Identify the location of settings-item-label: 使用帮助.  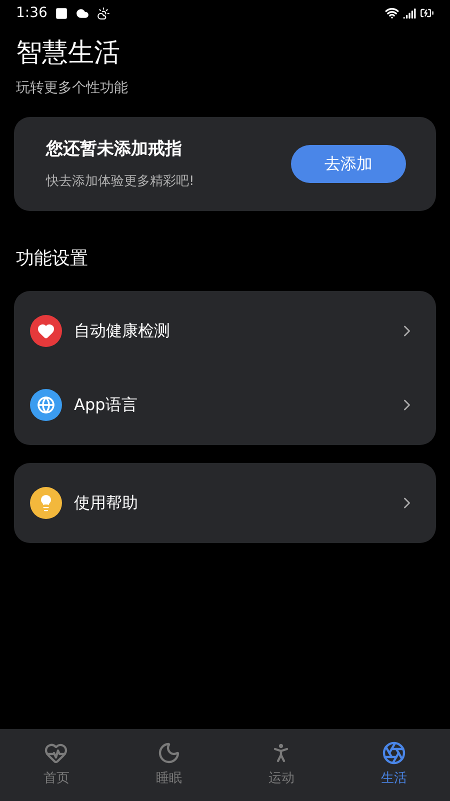
(106, 503).